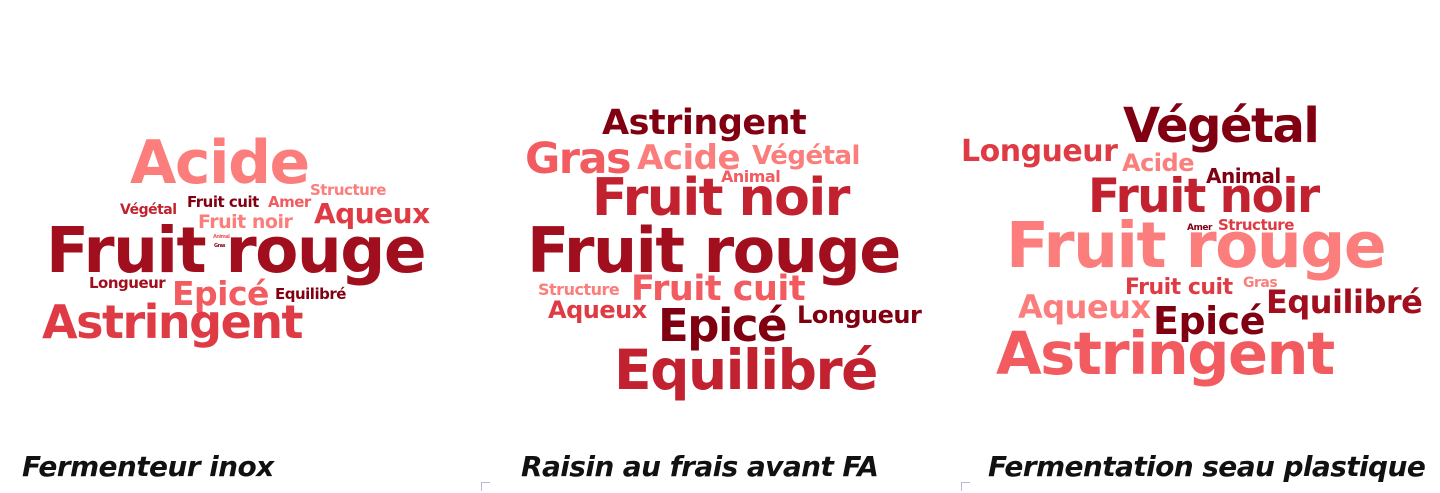  What do you see at coordinates (220, 163) in the screenshot?
I see `word-acide: Acide` at bounding box center [220, 163].